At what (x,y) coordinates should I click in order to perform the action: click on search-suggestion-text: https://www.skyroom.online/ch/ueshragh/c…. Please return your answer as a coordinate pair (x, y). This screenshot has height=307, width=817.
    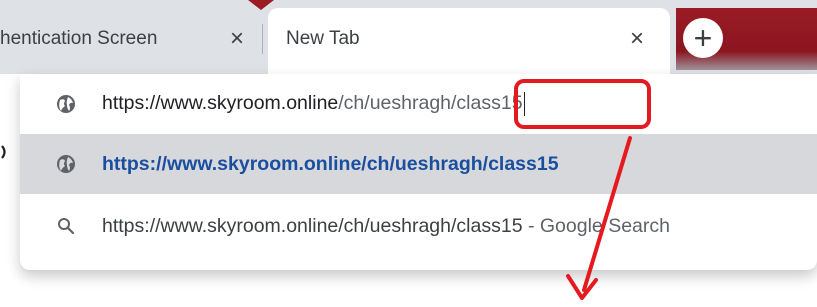
    Looking at the image, I should click on (386, 226).